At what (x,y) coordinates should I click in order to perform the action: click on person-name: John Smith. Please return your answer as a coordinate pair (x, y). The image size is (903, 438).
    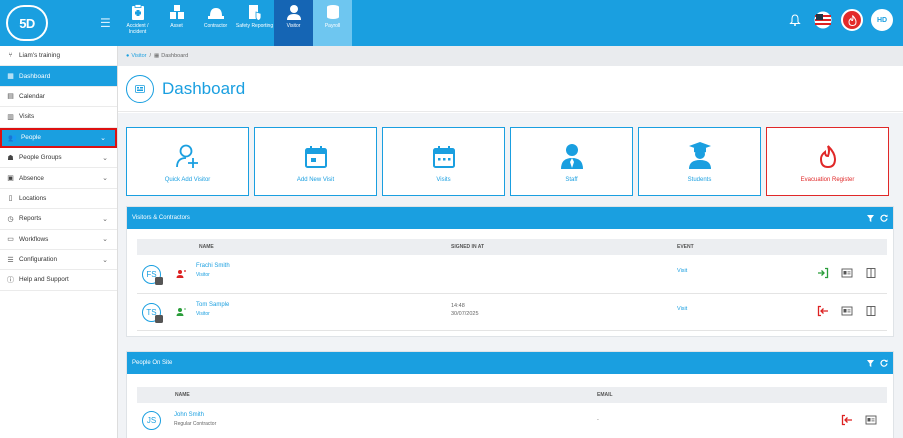
    Looking at the image, I should click on (189, 415).